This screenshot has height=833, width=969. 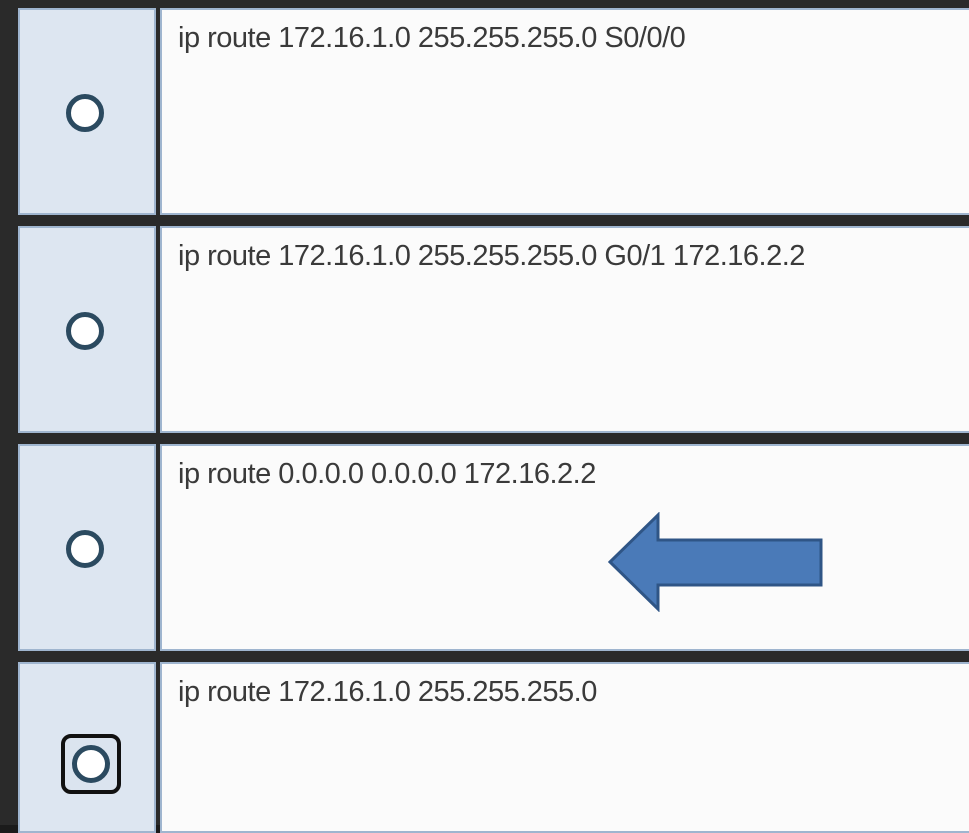 What do you see at coordinates (387, 474) in the screenshot?
I see `answer-text-option-3: ip route 0.0.0.0 0.0.0.0 172.16.2.2` at bounding box center [387, 474].